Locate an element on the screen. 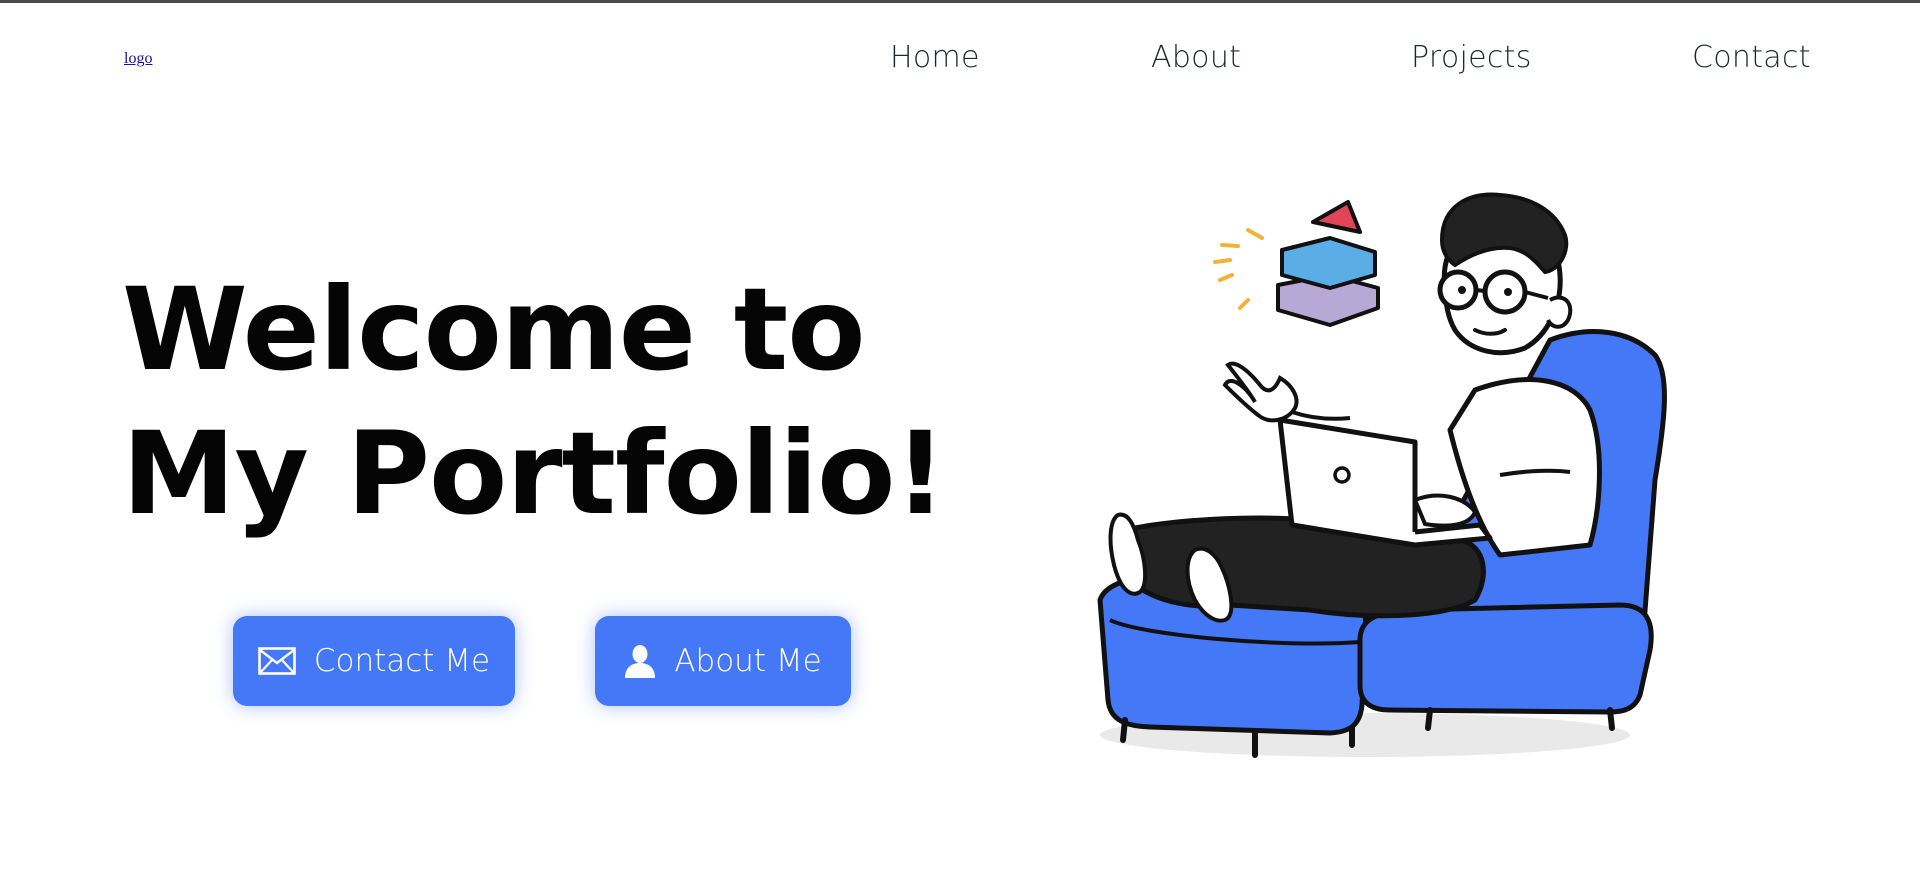  contact-me-label: Contact Me is located at coordinates (402, 661).